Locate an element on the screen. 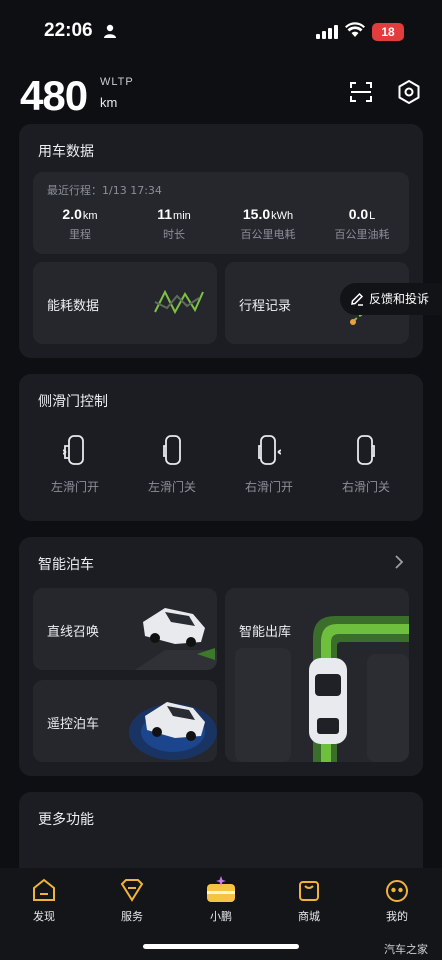  watermark: 汽车之家 is located at coordinates (406, 949).